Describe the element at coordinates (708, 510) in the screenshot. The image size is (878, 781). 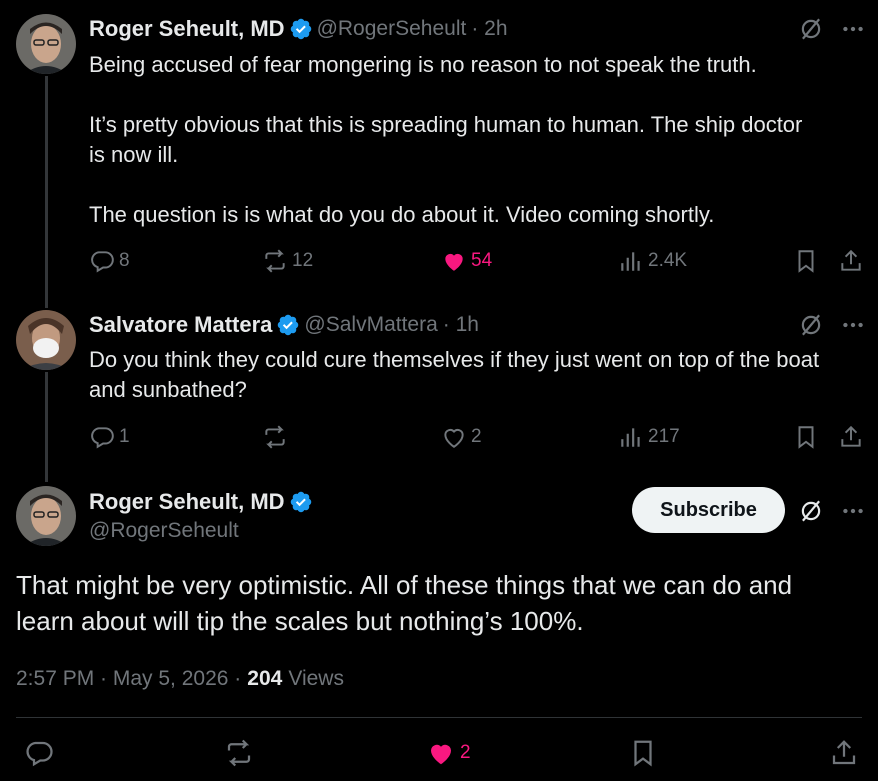
I see `subscribe-button: Subscribe` at that location.